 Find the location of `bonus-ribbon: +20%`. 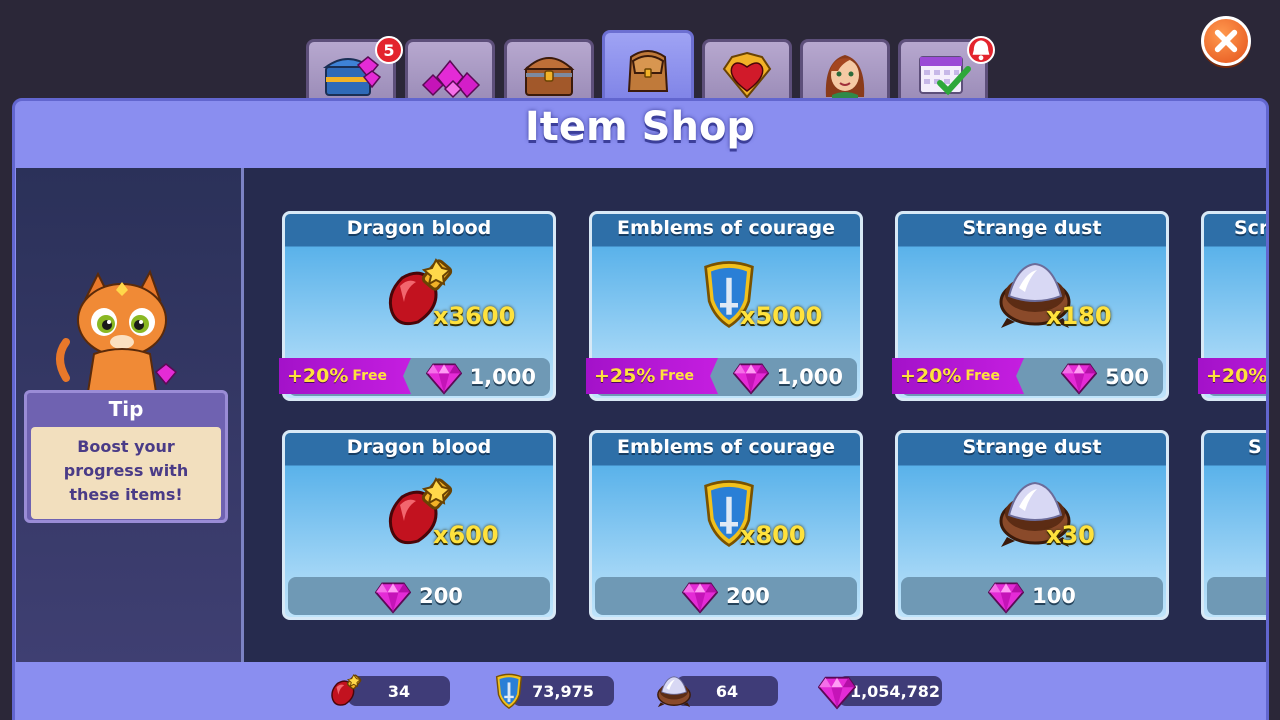

bonus-ribbon: +20% is located at coordinates (1232, 376).